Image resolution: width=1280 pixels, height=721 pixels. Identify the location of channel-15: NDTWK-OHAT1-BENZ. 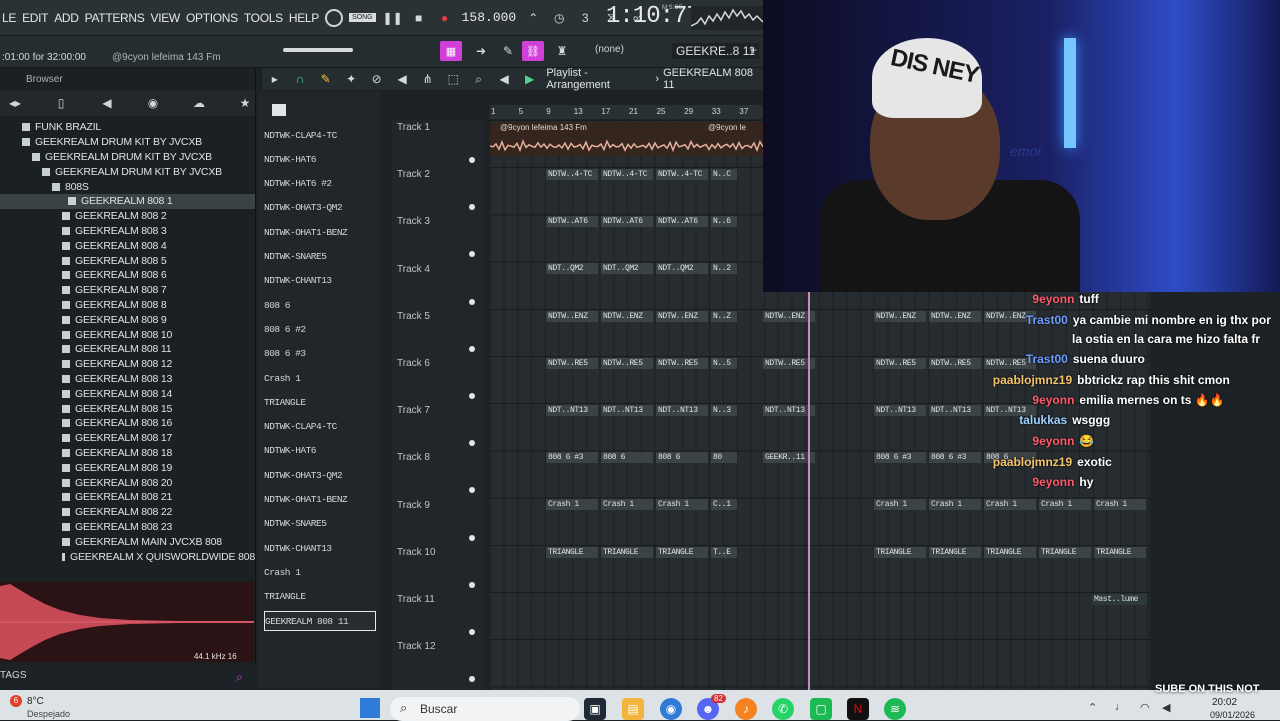
(320, 500).